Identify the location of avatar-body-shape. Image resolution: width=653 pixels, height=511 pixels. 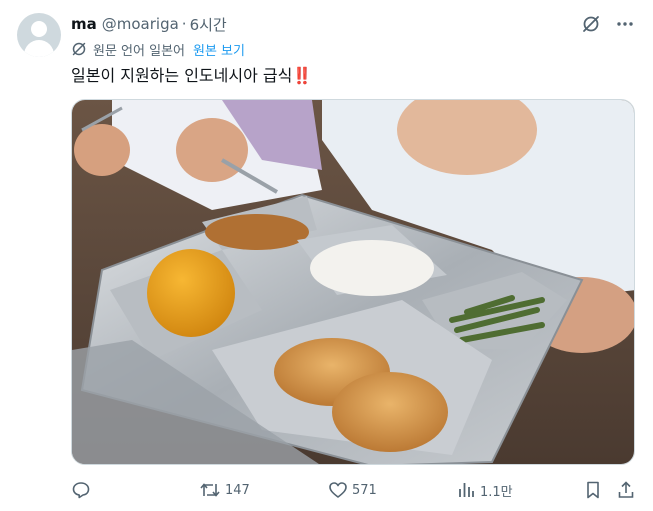
(39, 48).